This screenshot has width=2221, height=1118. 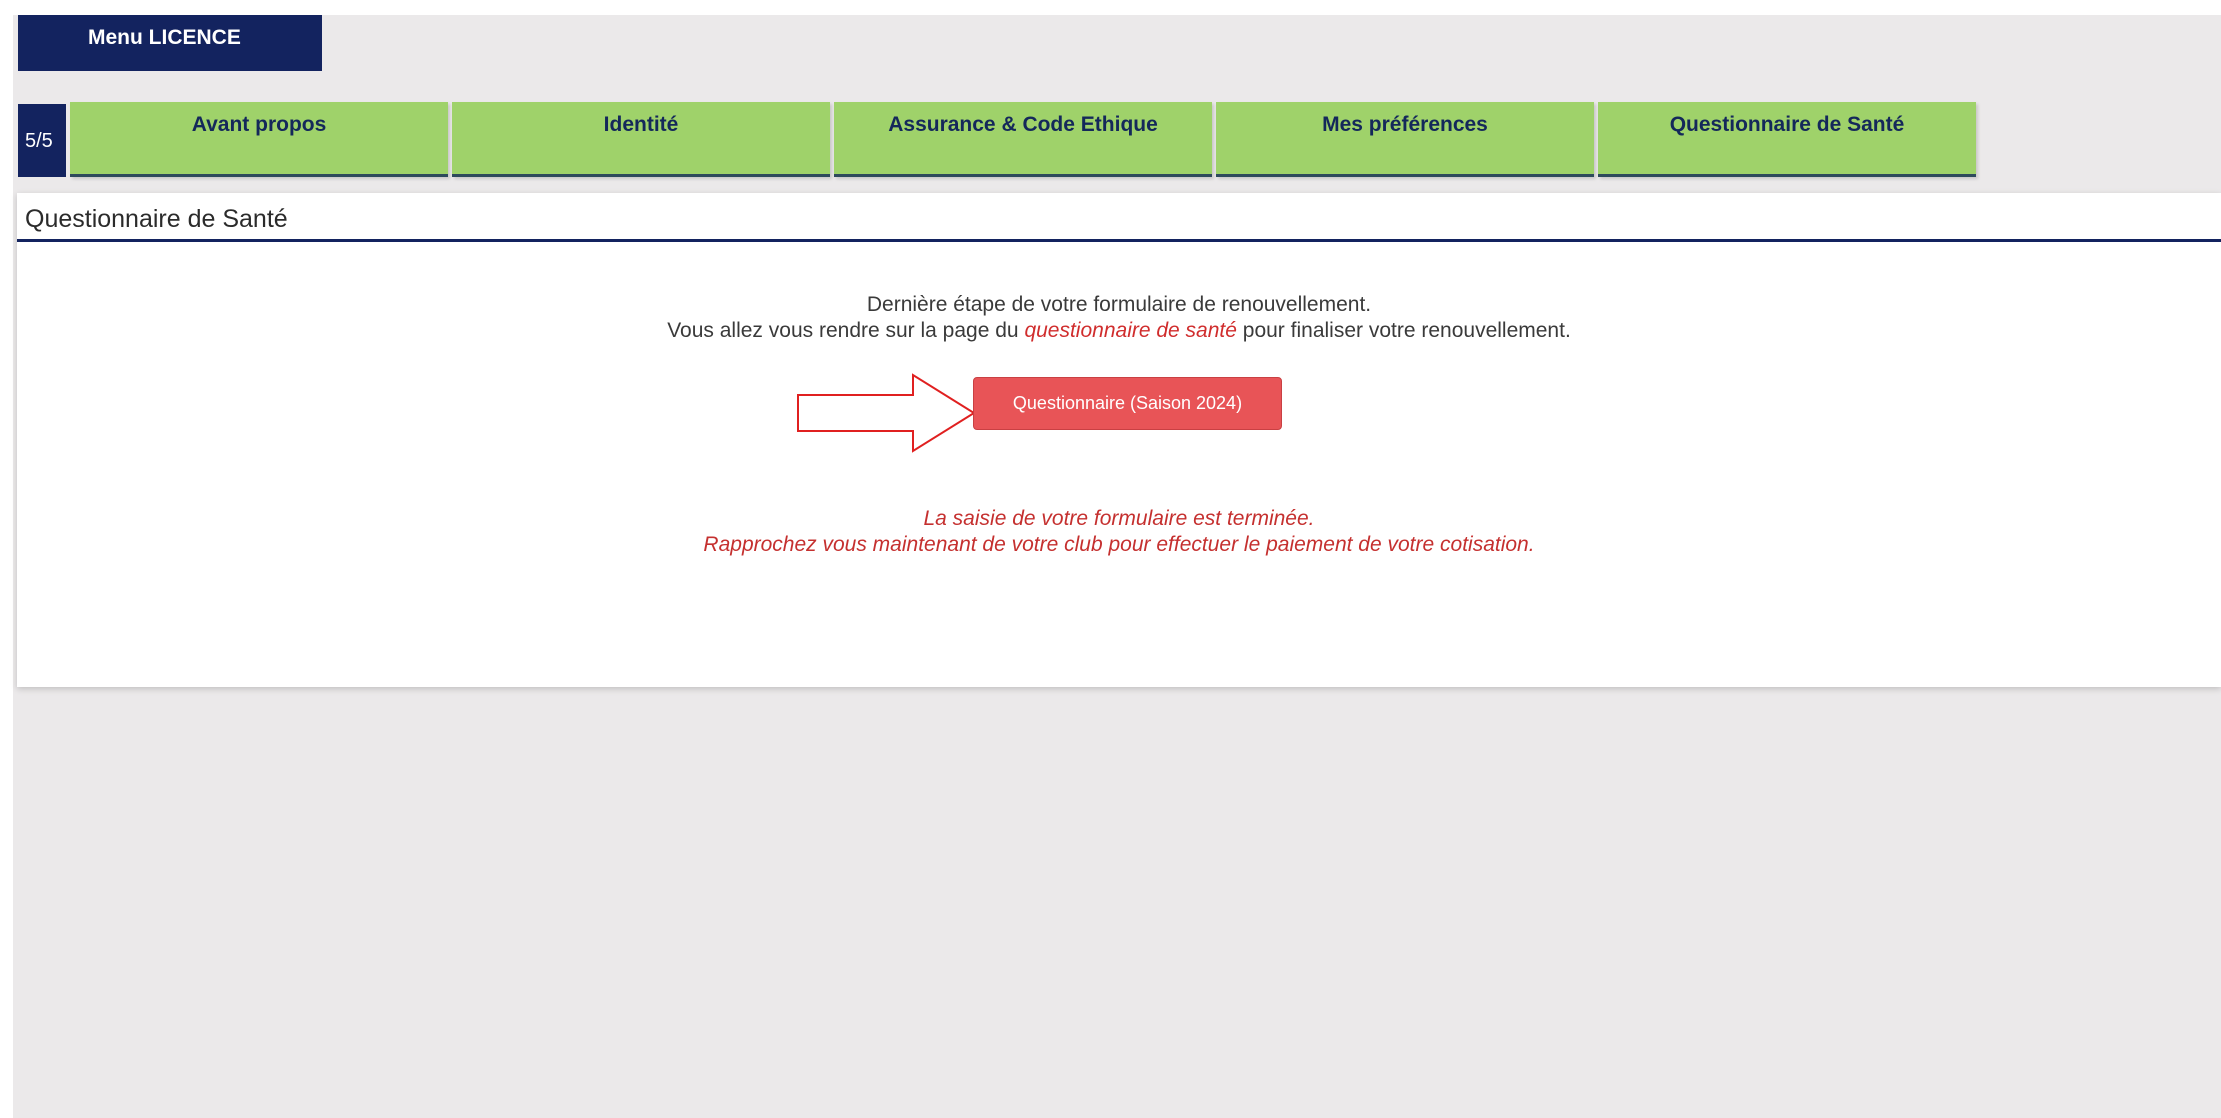 What do you see at coordinates (259, 139) in the screenshot?
I see `step-tab-avant-propos: Avant propos` at bounding box center [259, 139].